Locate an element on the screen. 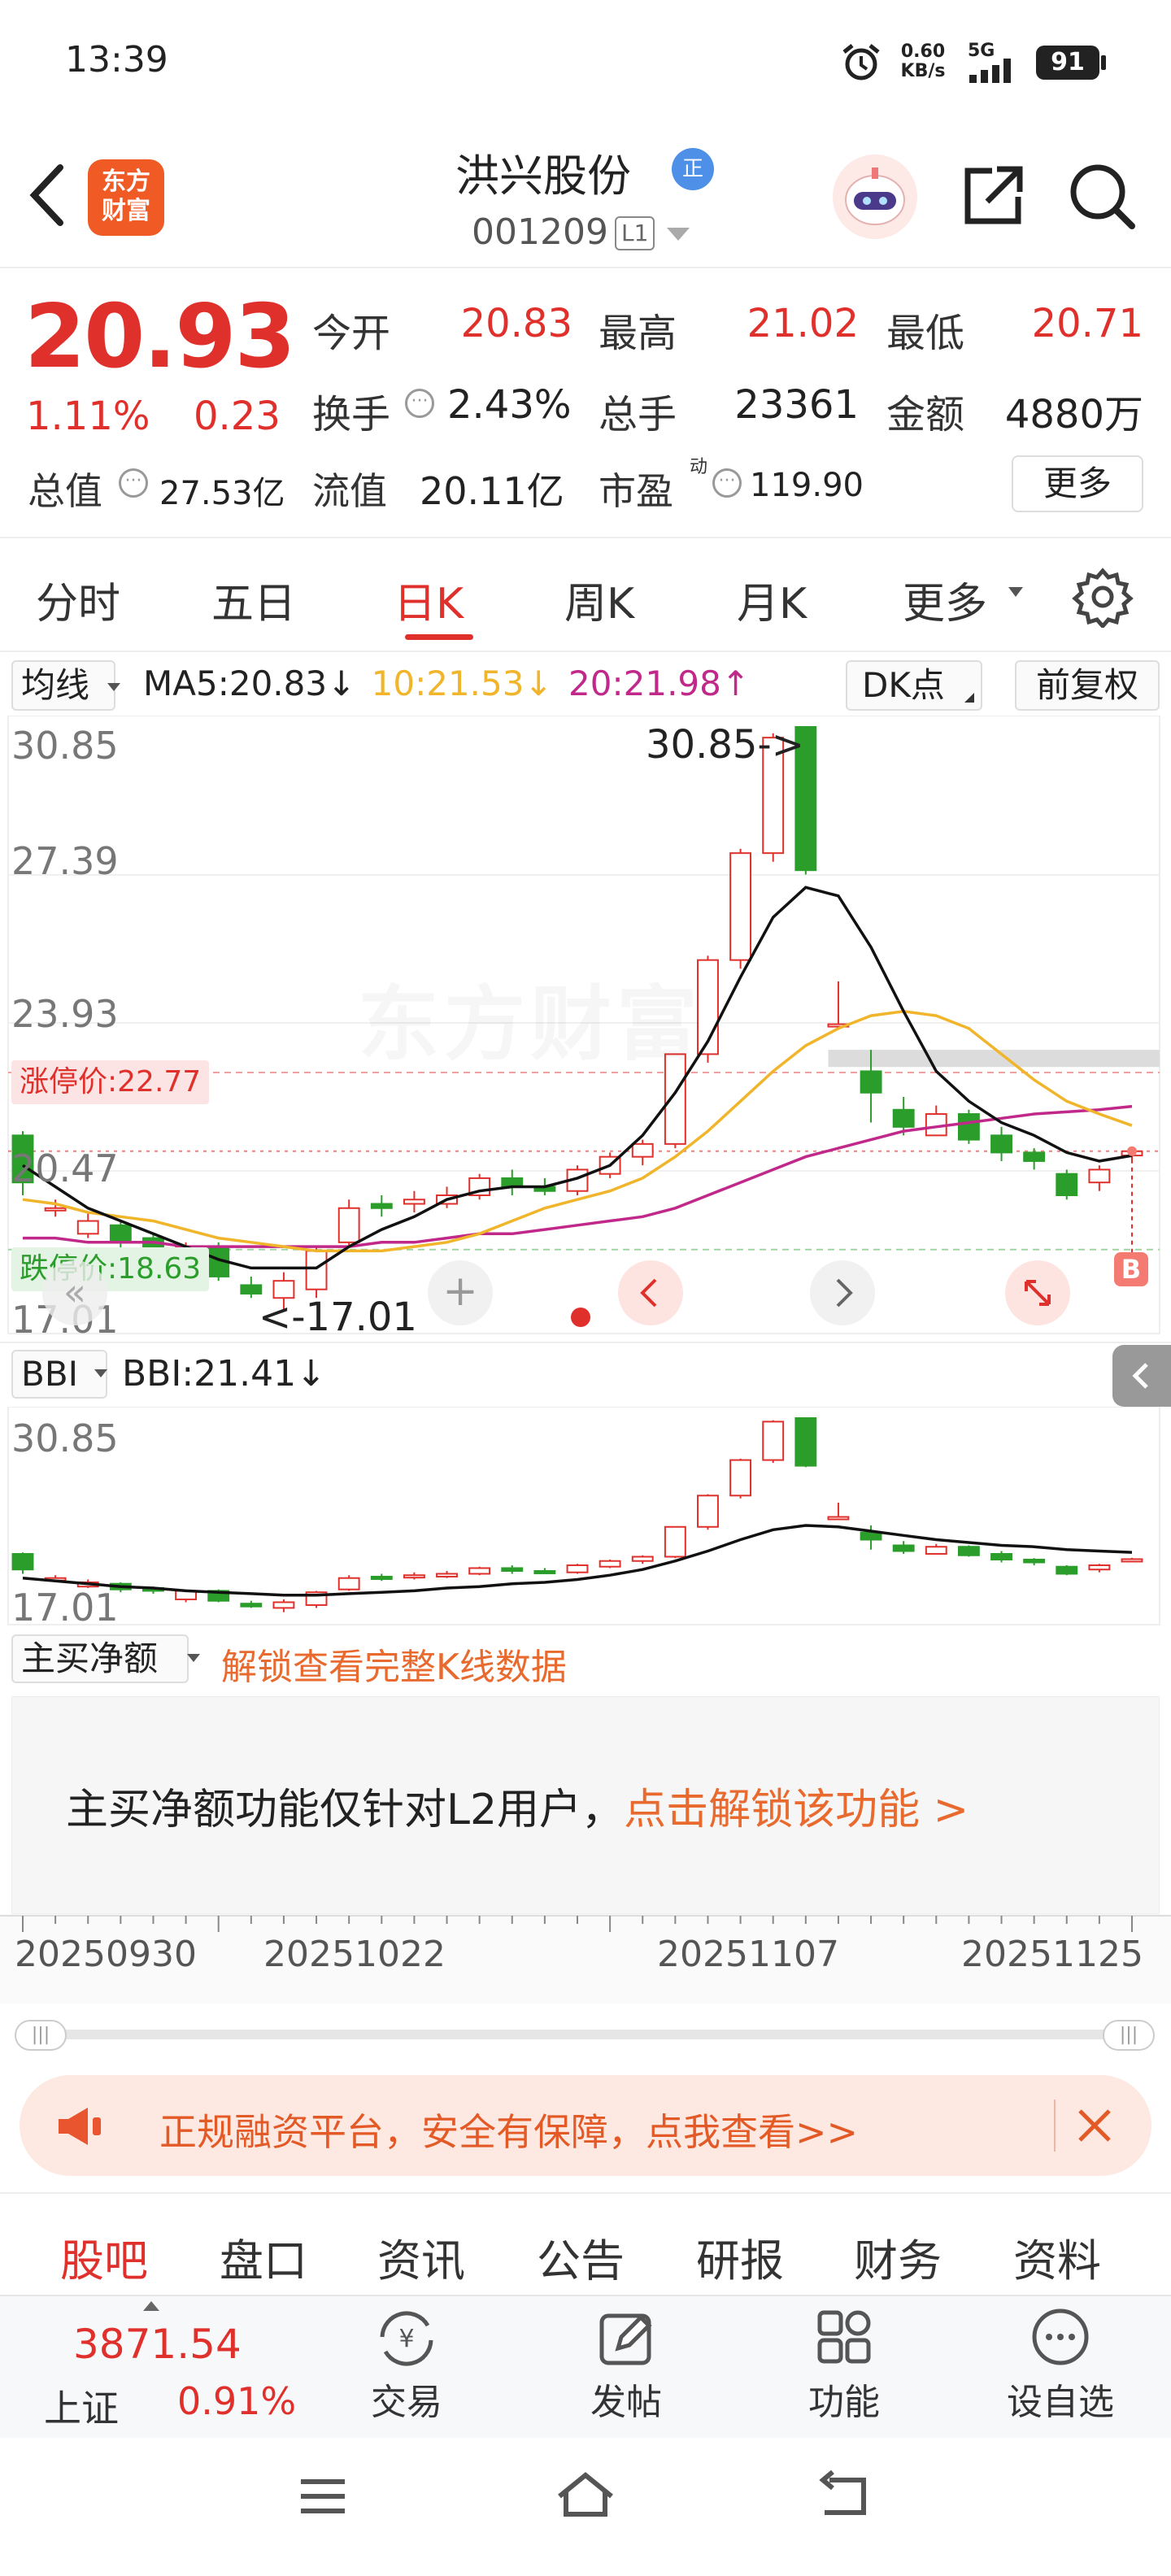 Image resolution: width=1171 pixels, height=2576 pixels. signal-icon is located at coordinates (996, 71).